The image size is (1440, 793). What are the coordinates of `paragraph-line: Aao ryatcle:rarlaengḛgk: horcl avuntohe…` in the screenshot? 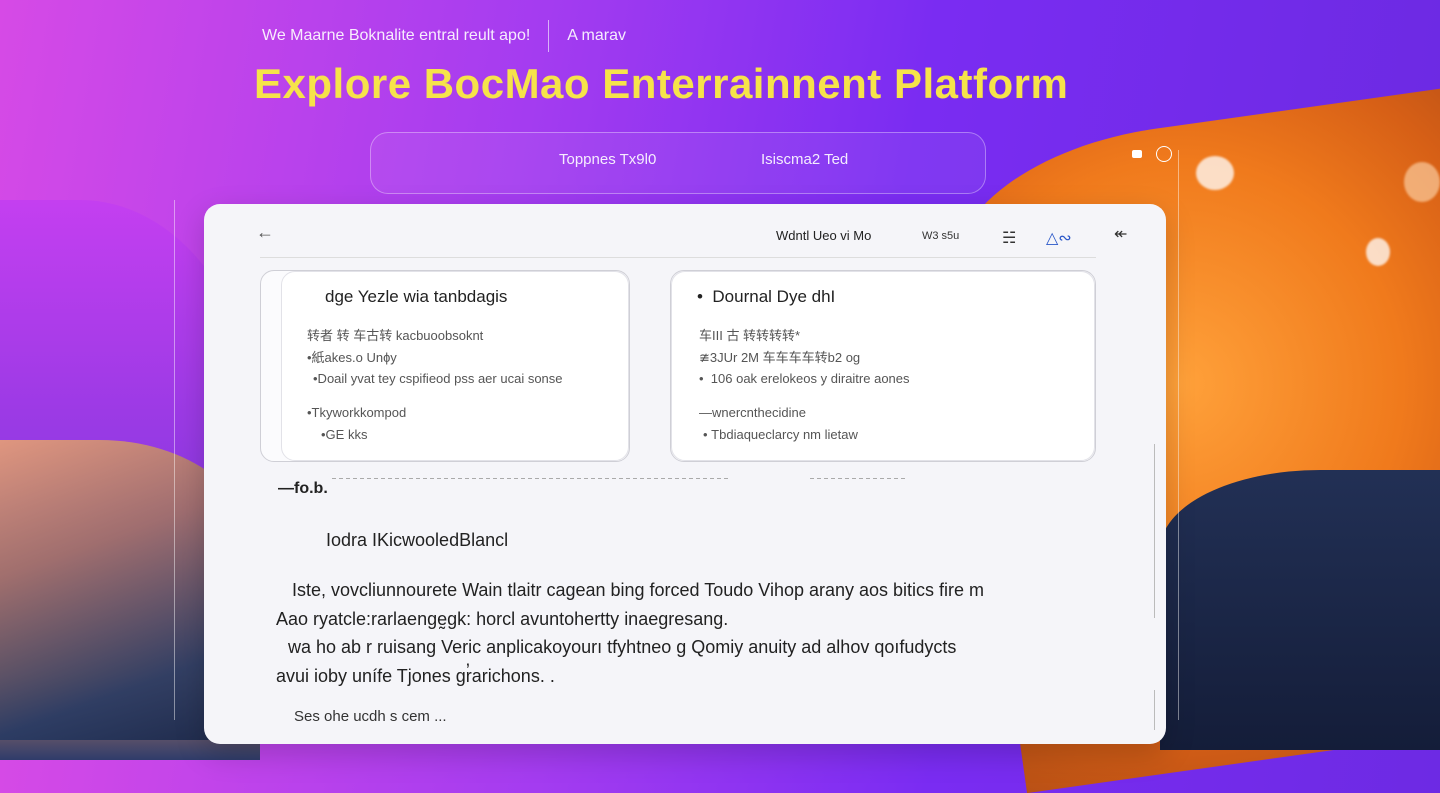 It's located at (502, 618).